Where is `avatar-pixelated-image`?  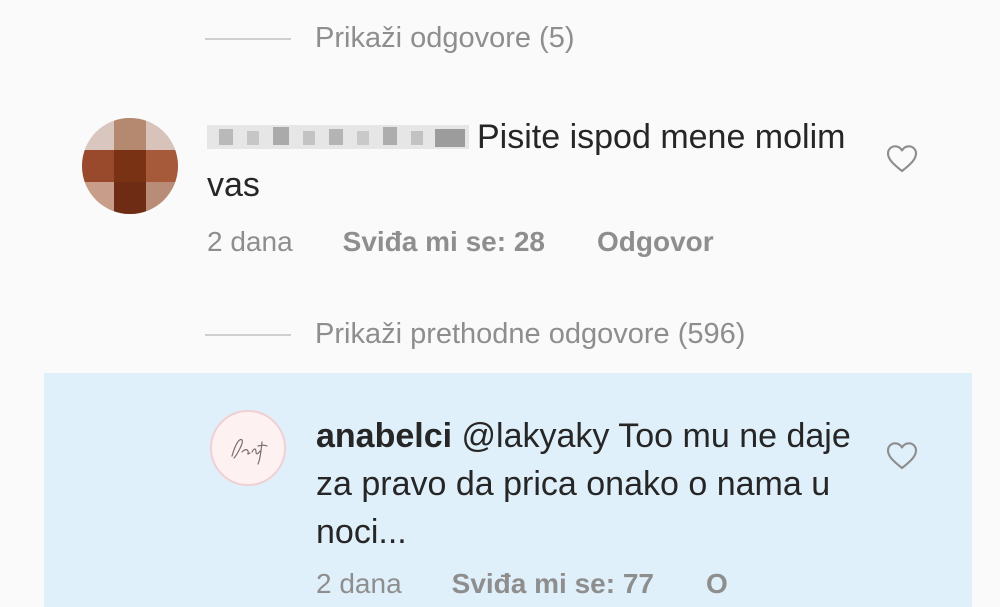
avatar-pixelated-image is located at coordinates (130, 166).